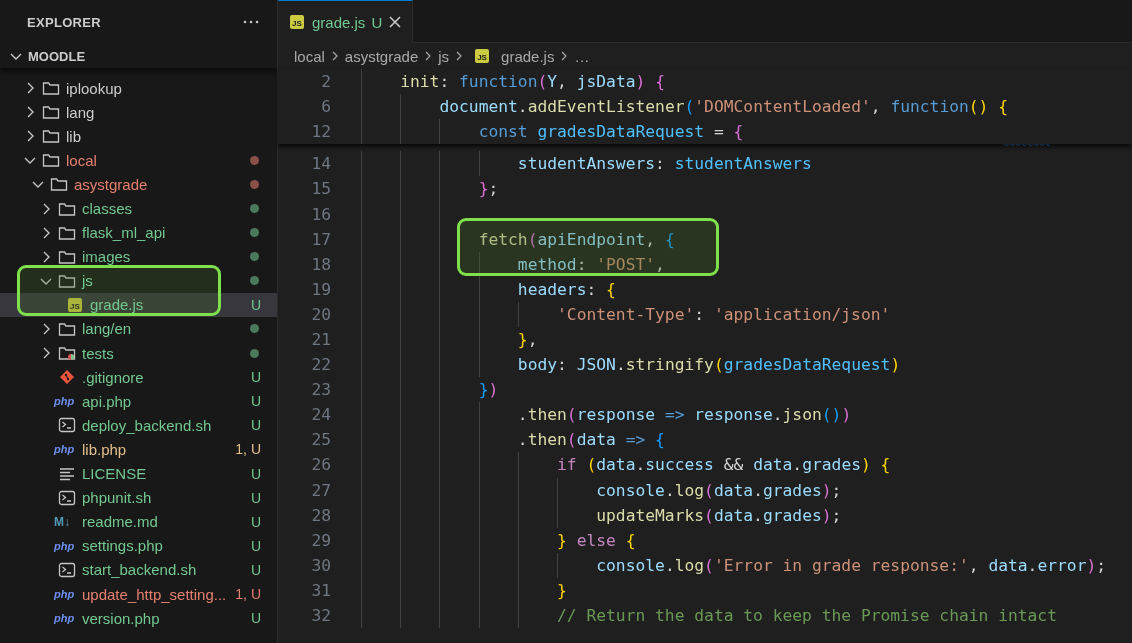 The width and height of the screenshot is (1132, 643). Describe the element at coordinates (320, 239) in the screenshot. I see `line-number: 17` at that location.